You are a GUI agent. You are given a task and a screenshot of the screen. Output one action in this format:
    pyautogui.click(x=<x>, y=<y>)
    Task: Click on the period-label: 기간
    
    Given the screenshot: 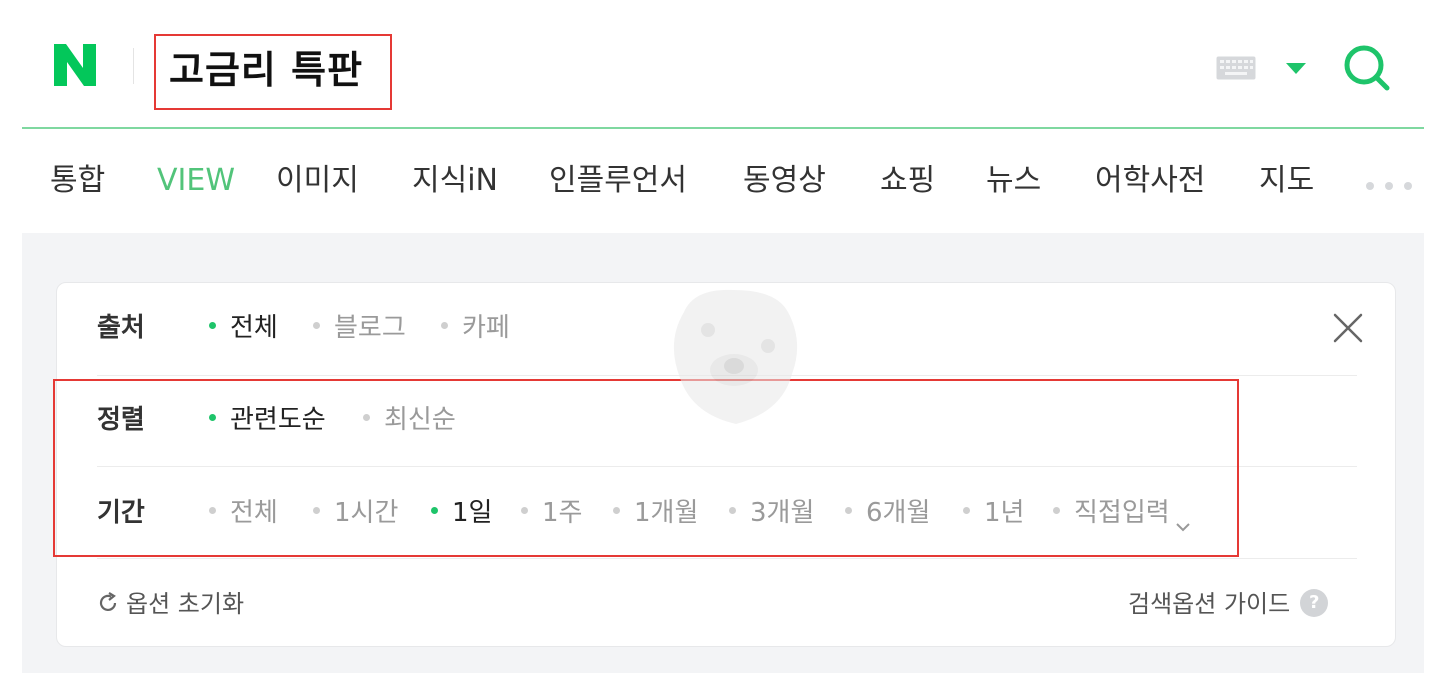 What is the action you would take?
    pyautogui.click(x=121, y=513)
    